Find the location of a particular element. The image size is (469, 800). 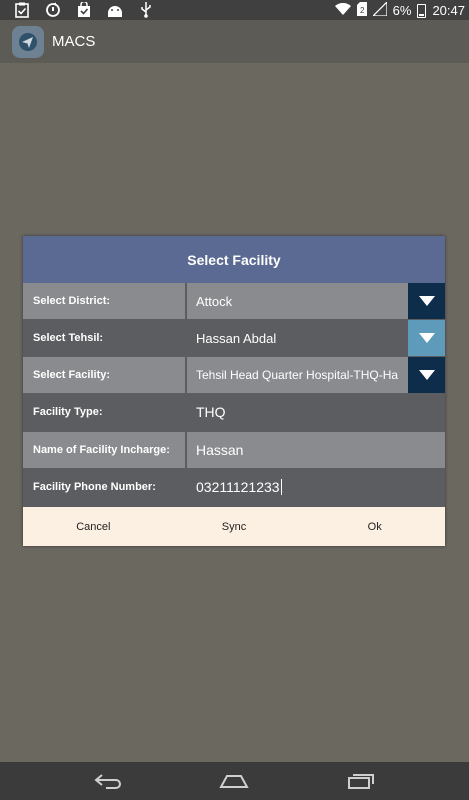

android-icon is located at coordinates (115, 10).